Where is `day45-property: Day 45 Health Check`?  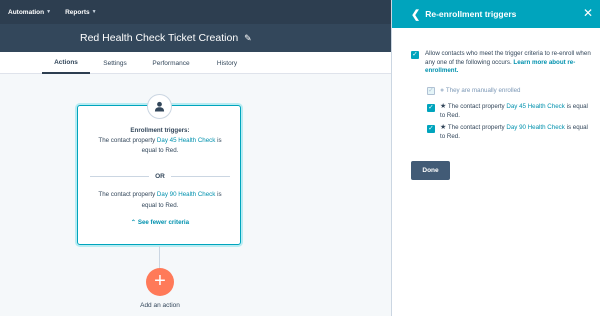 day45-property: Day 45 Health Check is located at coordinates (535, 106).